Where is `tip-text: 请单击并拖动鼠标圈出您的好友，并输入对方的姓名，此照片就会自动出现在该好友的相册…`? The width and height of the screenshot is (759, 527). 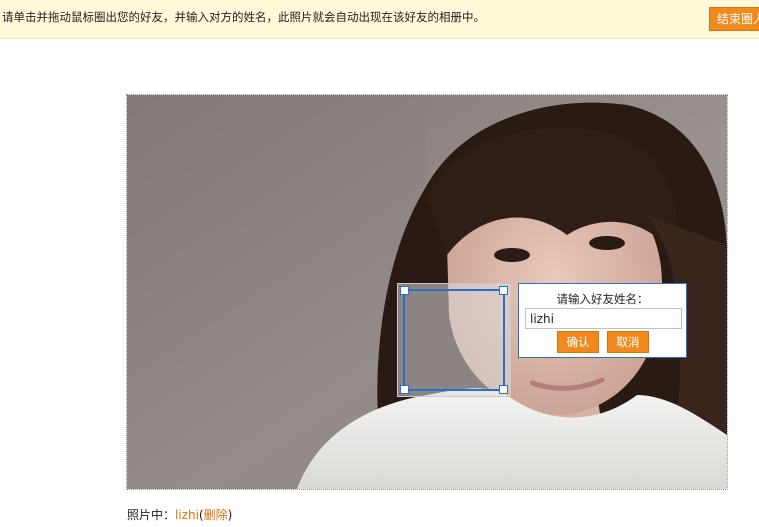 tip-text: 请单击并拖动鼠标圈出您的好友，并输入对方的姓名，此照片就会自动出现在该好友的相册… is located at coordinates (243, 17).